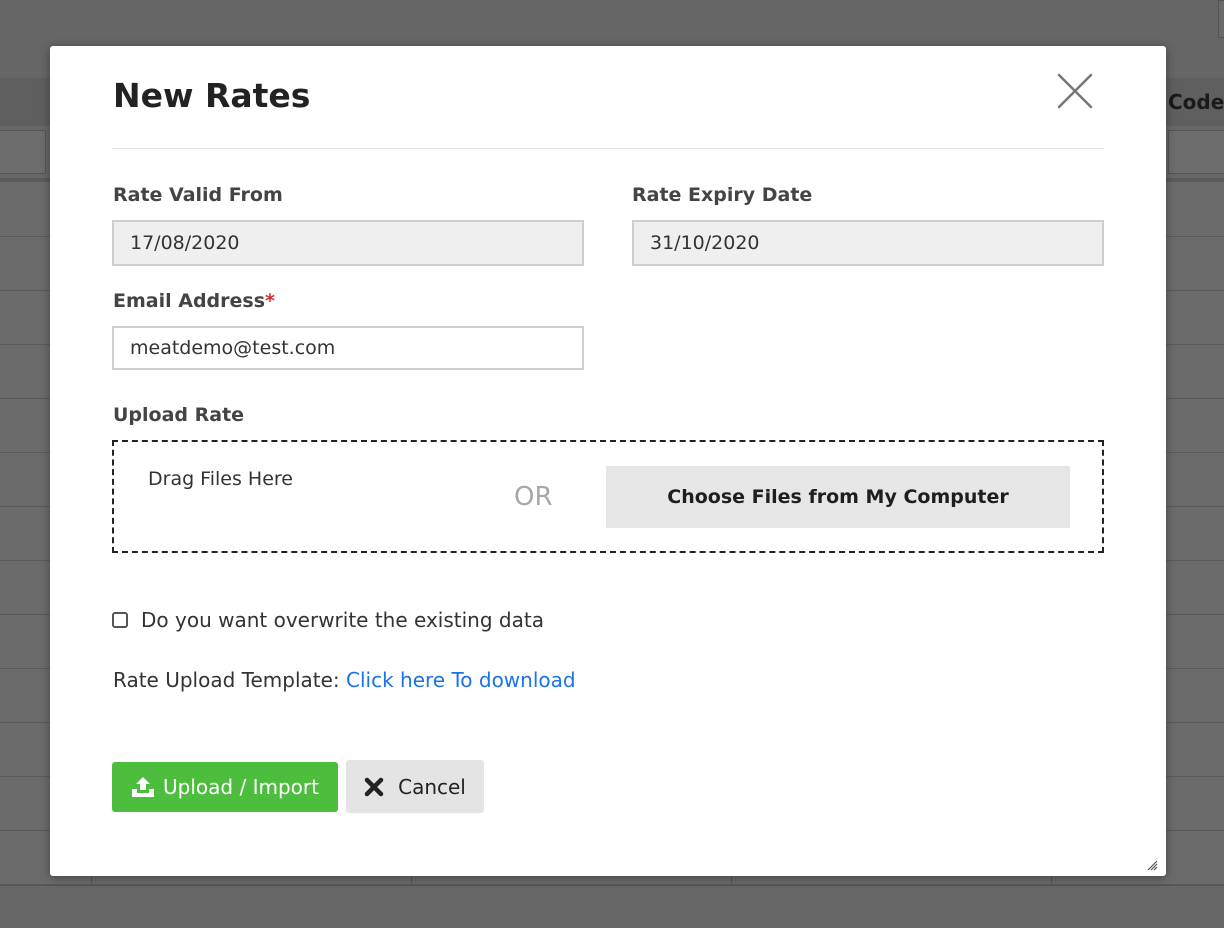 This screenshot has height=928, width=1224. What do you see at coordinates (722, 195) in the screenshot?
I see `rate-expiry-date-label: Rate Expiry Date` at bounding box center [722, 195].